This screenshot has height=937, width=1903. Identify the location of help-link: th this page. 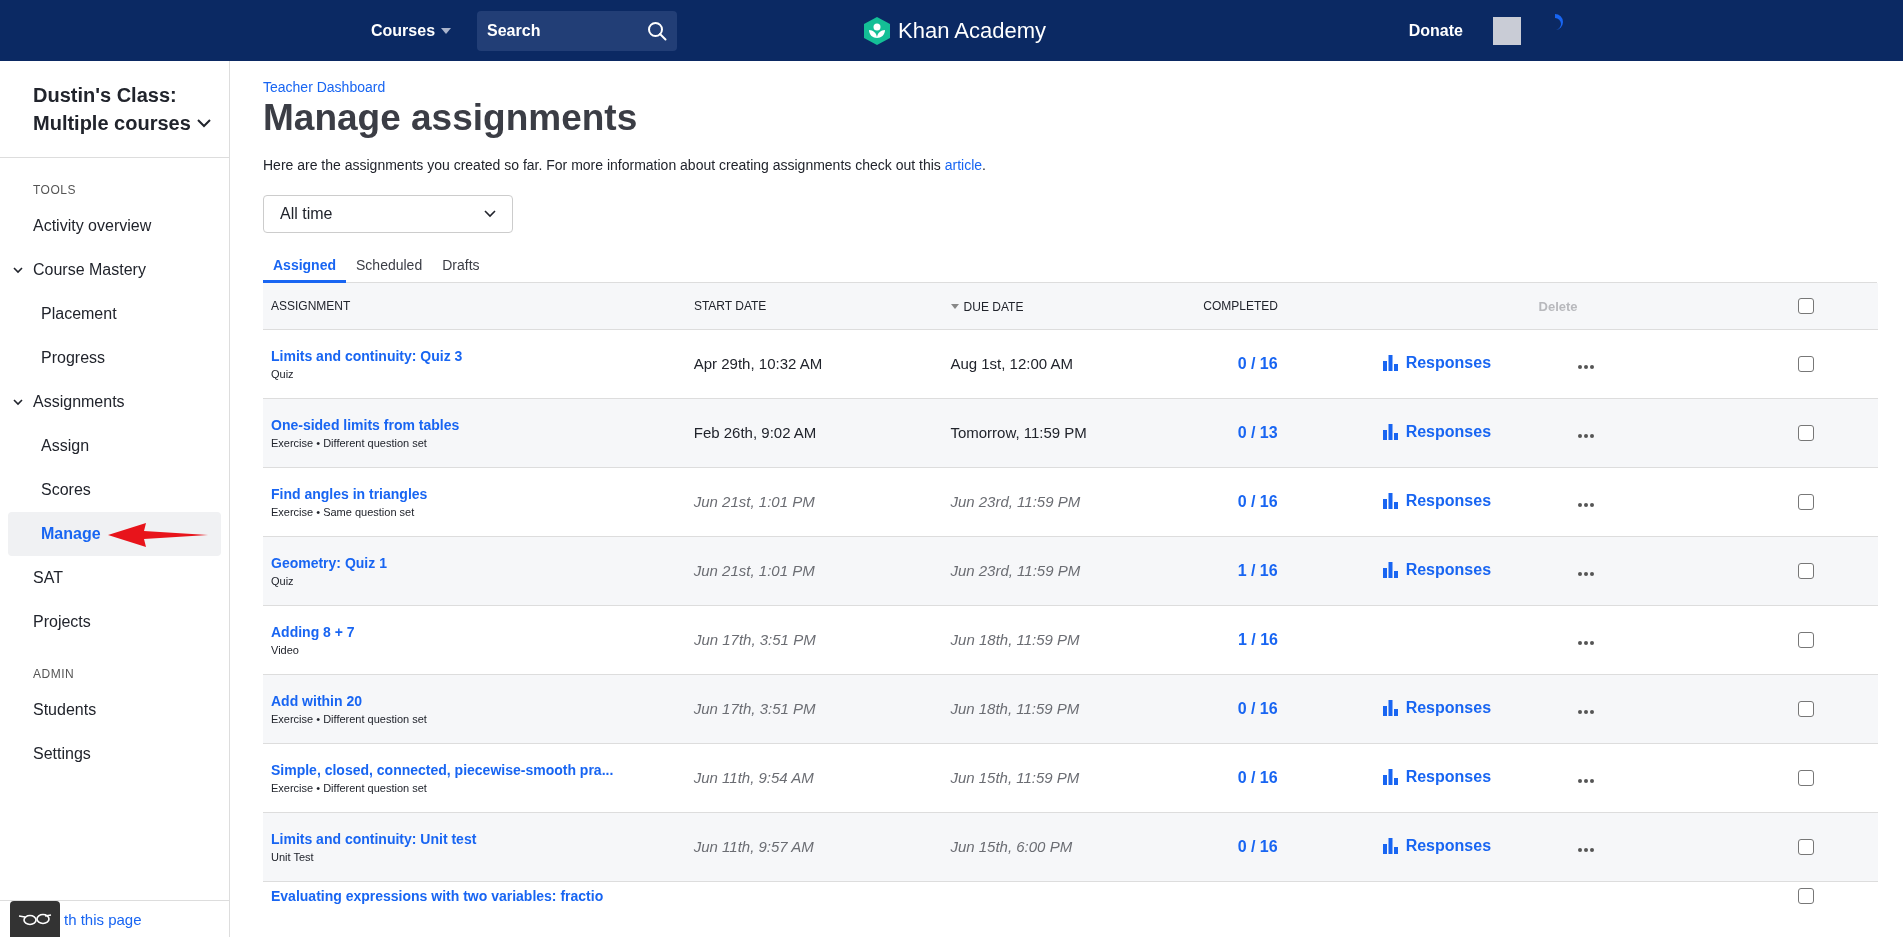
(103, 919).